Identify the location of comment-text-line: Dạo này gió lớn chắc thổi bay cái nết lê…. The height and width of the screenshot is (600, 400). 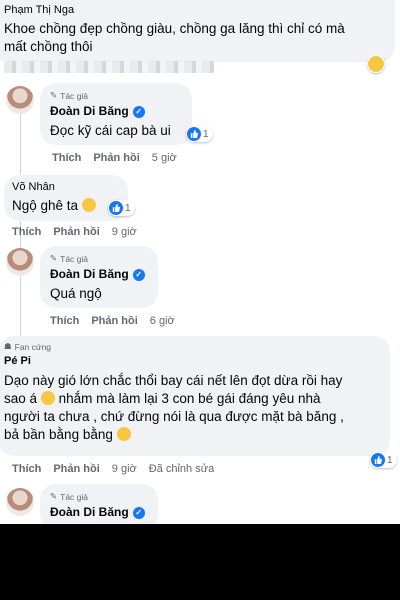
(173, 380).